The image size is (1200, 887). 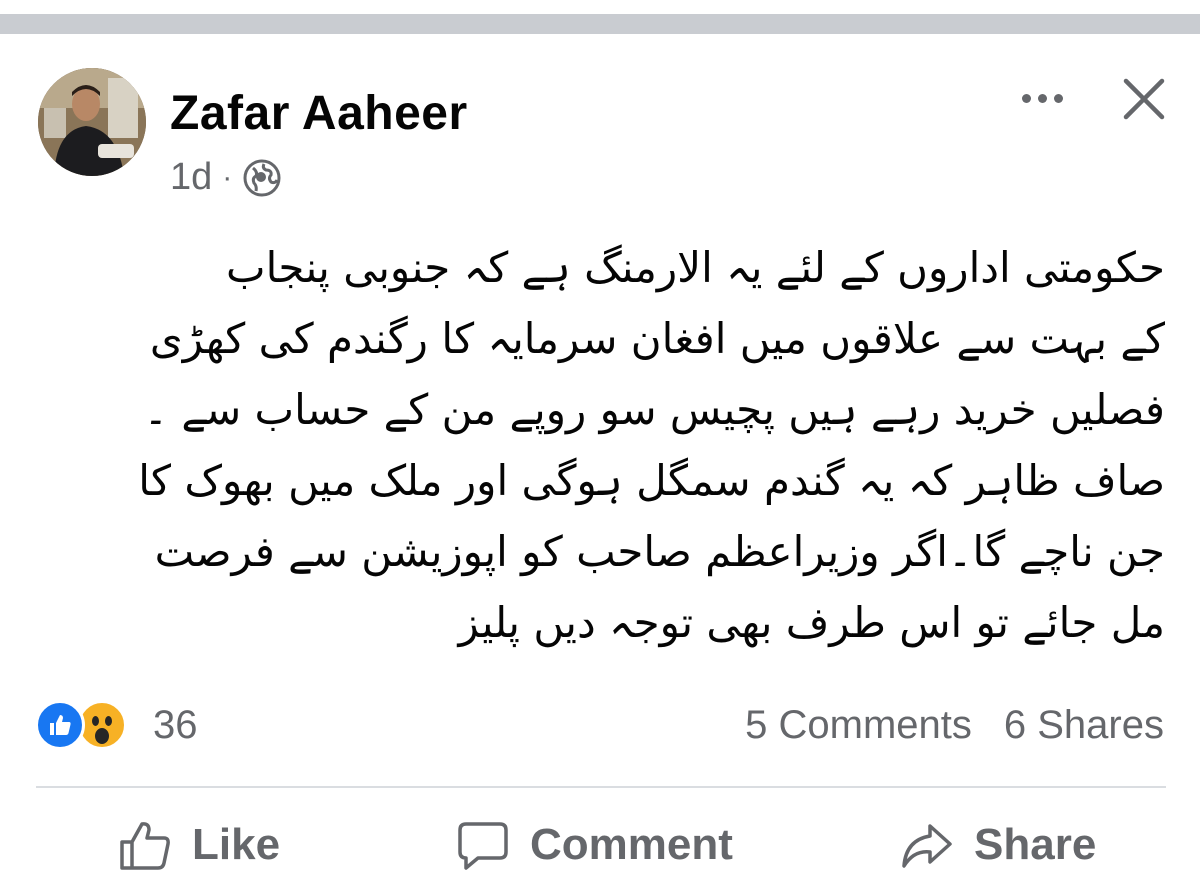 I want to click on share-button-label: Share, so click(x=1035, y=844).